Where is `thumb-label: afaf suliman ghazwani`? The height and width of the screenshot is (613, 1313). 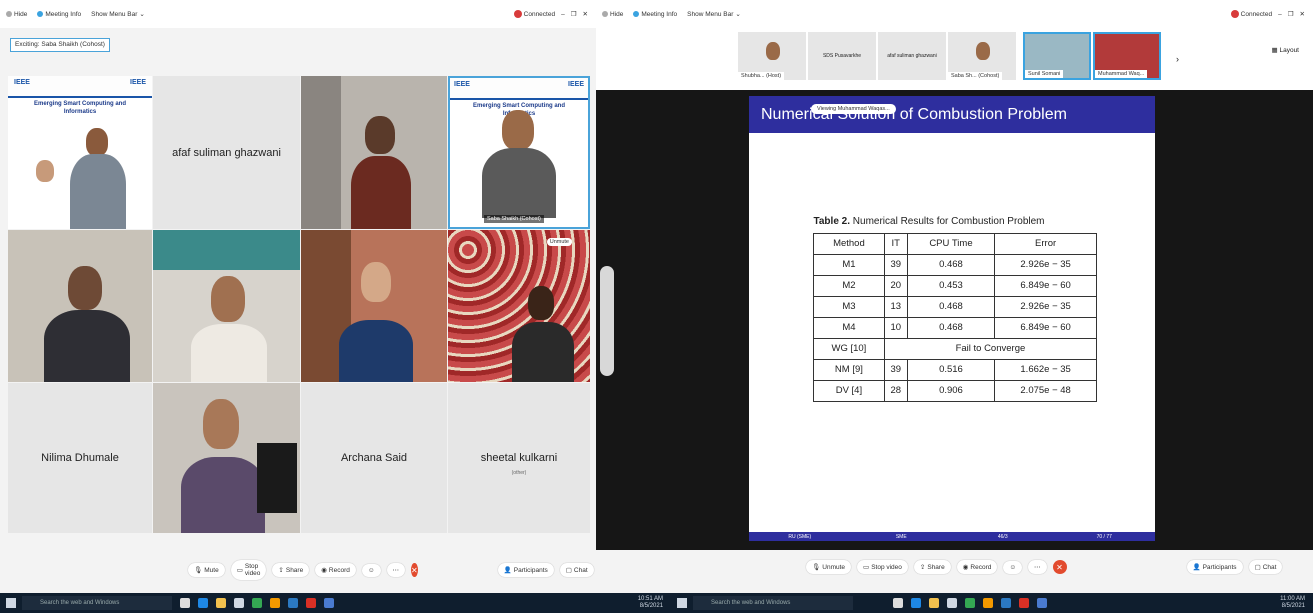 thumb-label: afaf suliman ghazwani is located at coordinates (912, 56).